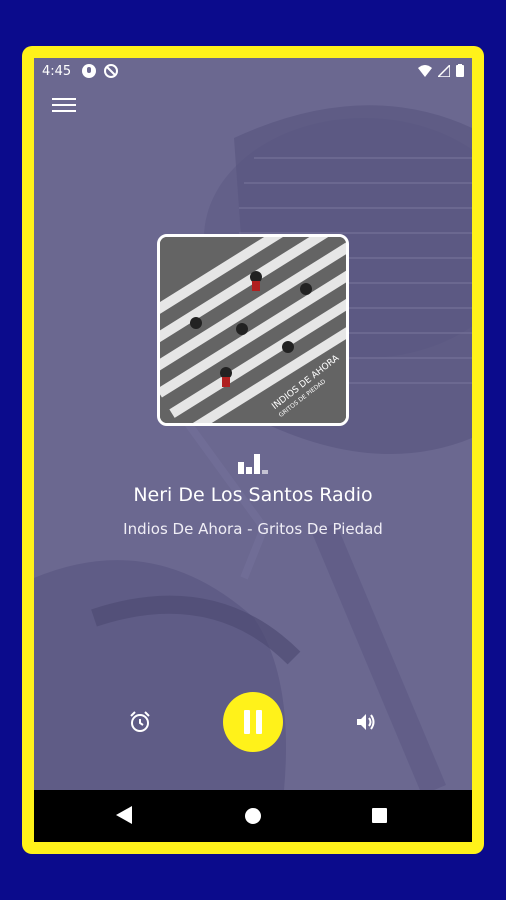 Image resolution: width=506 pixels, height=900 pixels. I want to click on status-system-icons, so click(441, 70).